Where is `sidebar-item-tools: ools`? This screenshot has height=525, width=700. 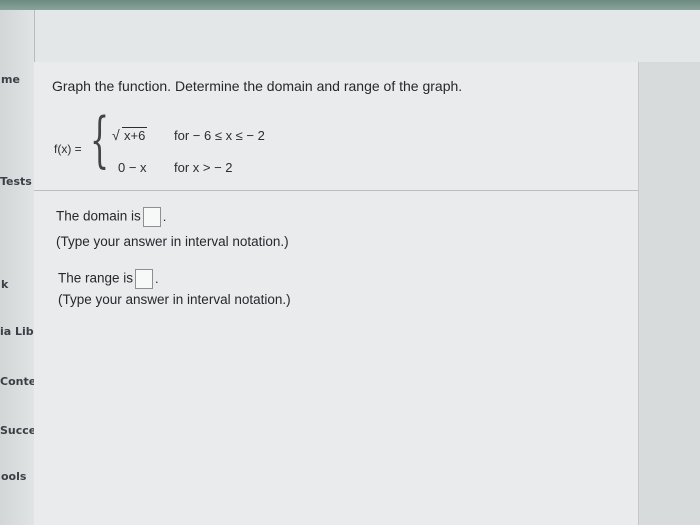
sidebar-item-tools: ools is located at coordinates (13, 476).